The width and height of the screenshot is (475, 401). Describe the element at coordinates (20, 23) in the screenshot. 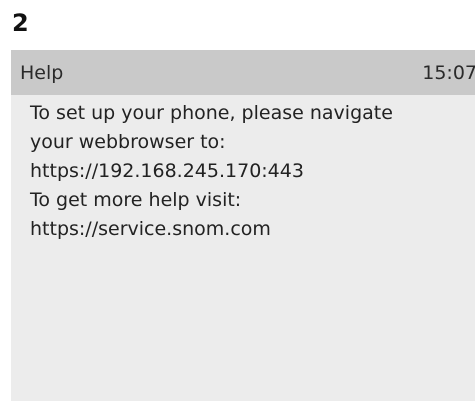

I see `step-number: 2` at that location.